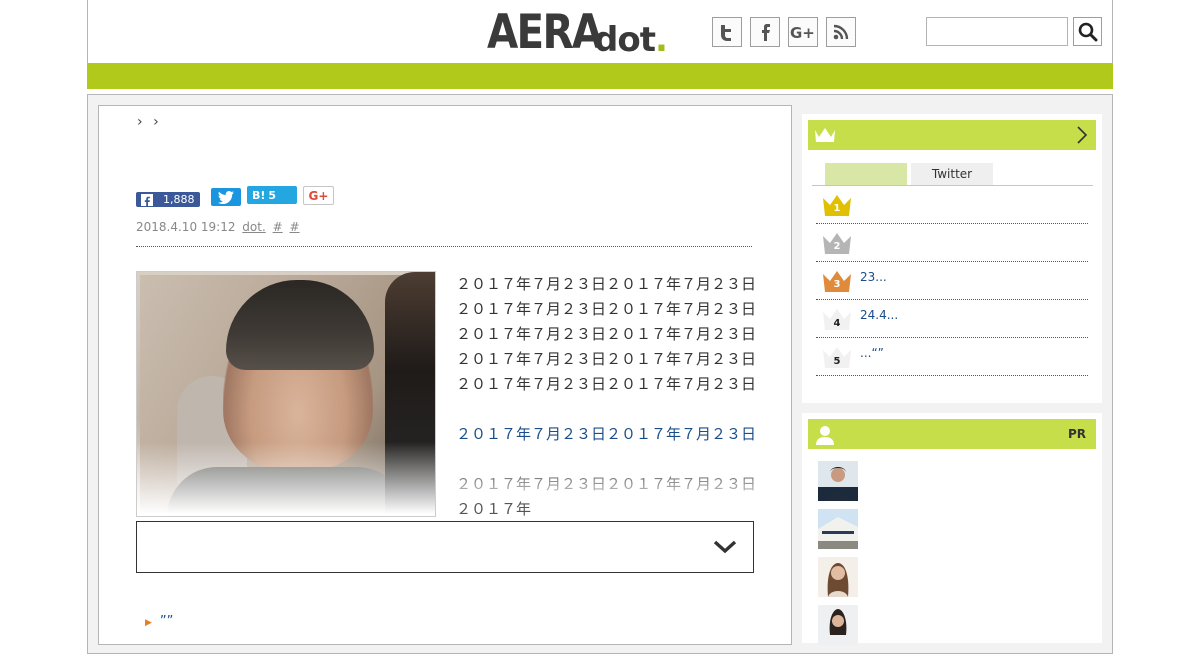 The width and height of the screenshot is (1200, 654). Describe the element at coordinates (837, 208) in the screenshot. I see `rank-number: 1` at that location.